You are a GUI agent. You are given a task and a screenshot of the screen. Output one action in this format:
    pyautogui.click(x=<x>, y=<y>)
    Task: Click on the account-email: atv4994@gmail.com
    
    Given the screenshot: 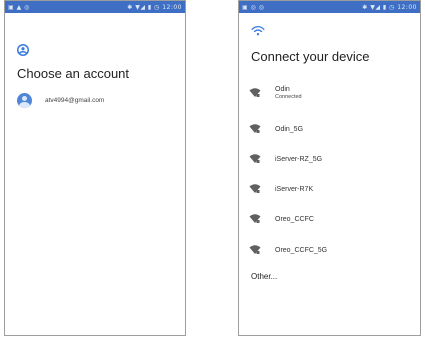 What is the action you would take?
    pyautogui.click(x=75, y=100)
    